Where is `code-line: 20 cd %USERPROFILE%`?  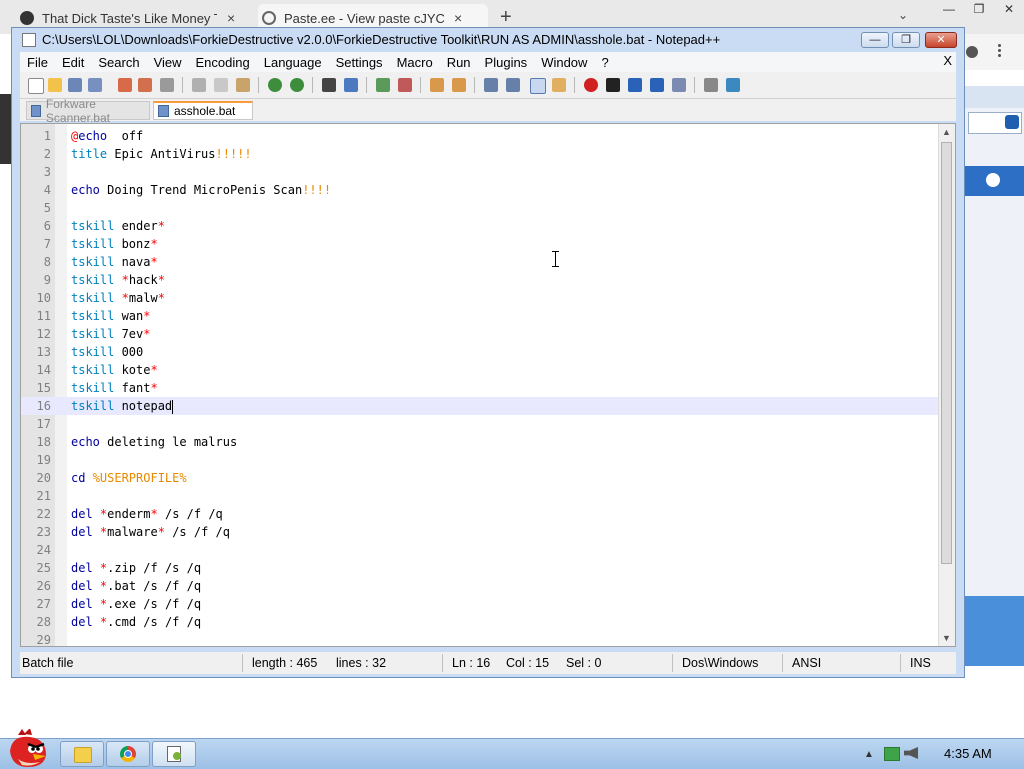 code-line: 20 cd %USERPROFILE% is located at coordinates (481, 478).